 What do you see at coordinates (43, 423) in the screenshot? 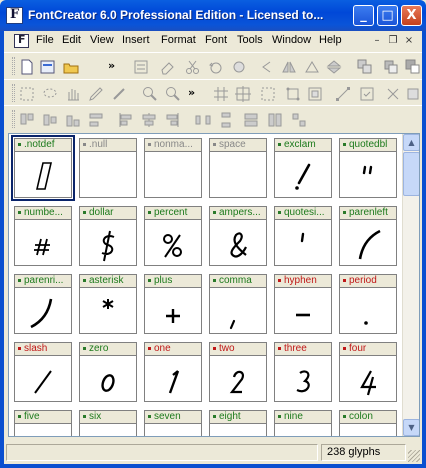
I see `glyph-cell: five` at bounding box center [43, 423].